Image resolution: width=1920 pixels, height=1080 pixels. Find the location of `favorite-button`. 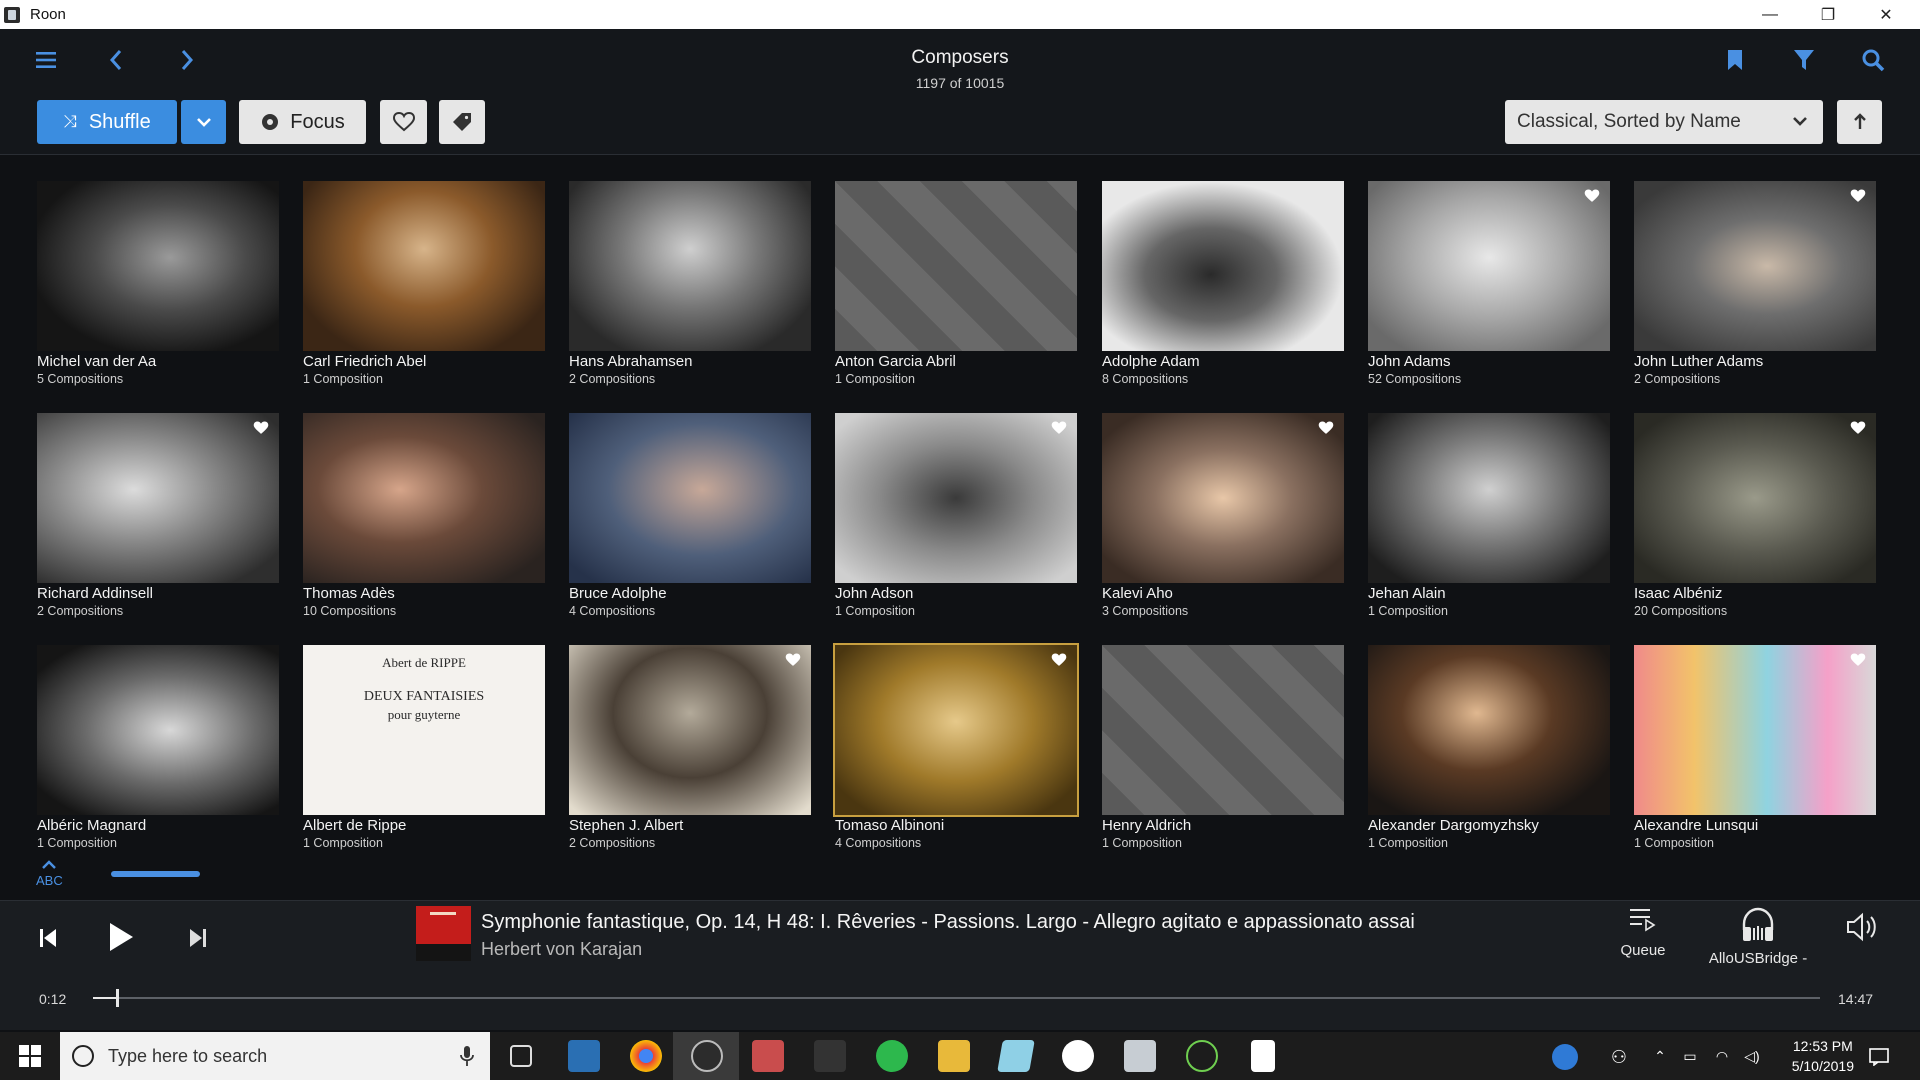

favorite-button is located at coordinates (403, 122).